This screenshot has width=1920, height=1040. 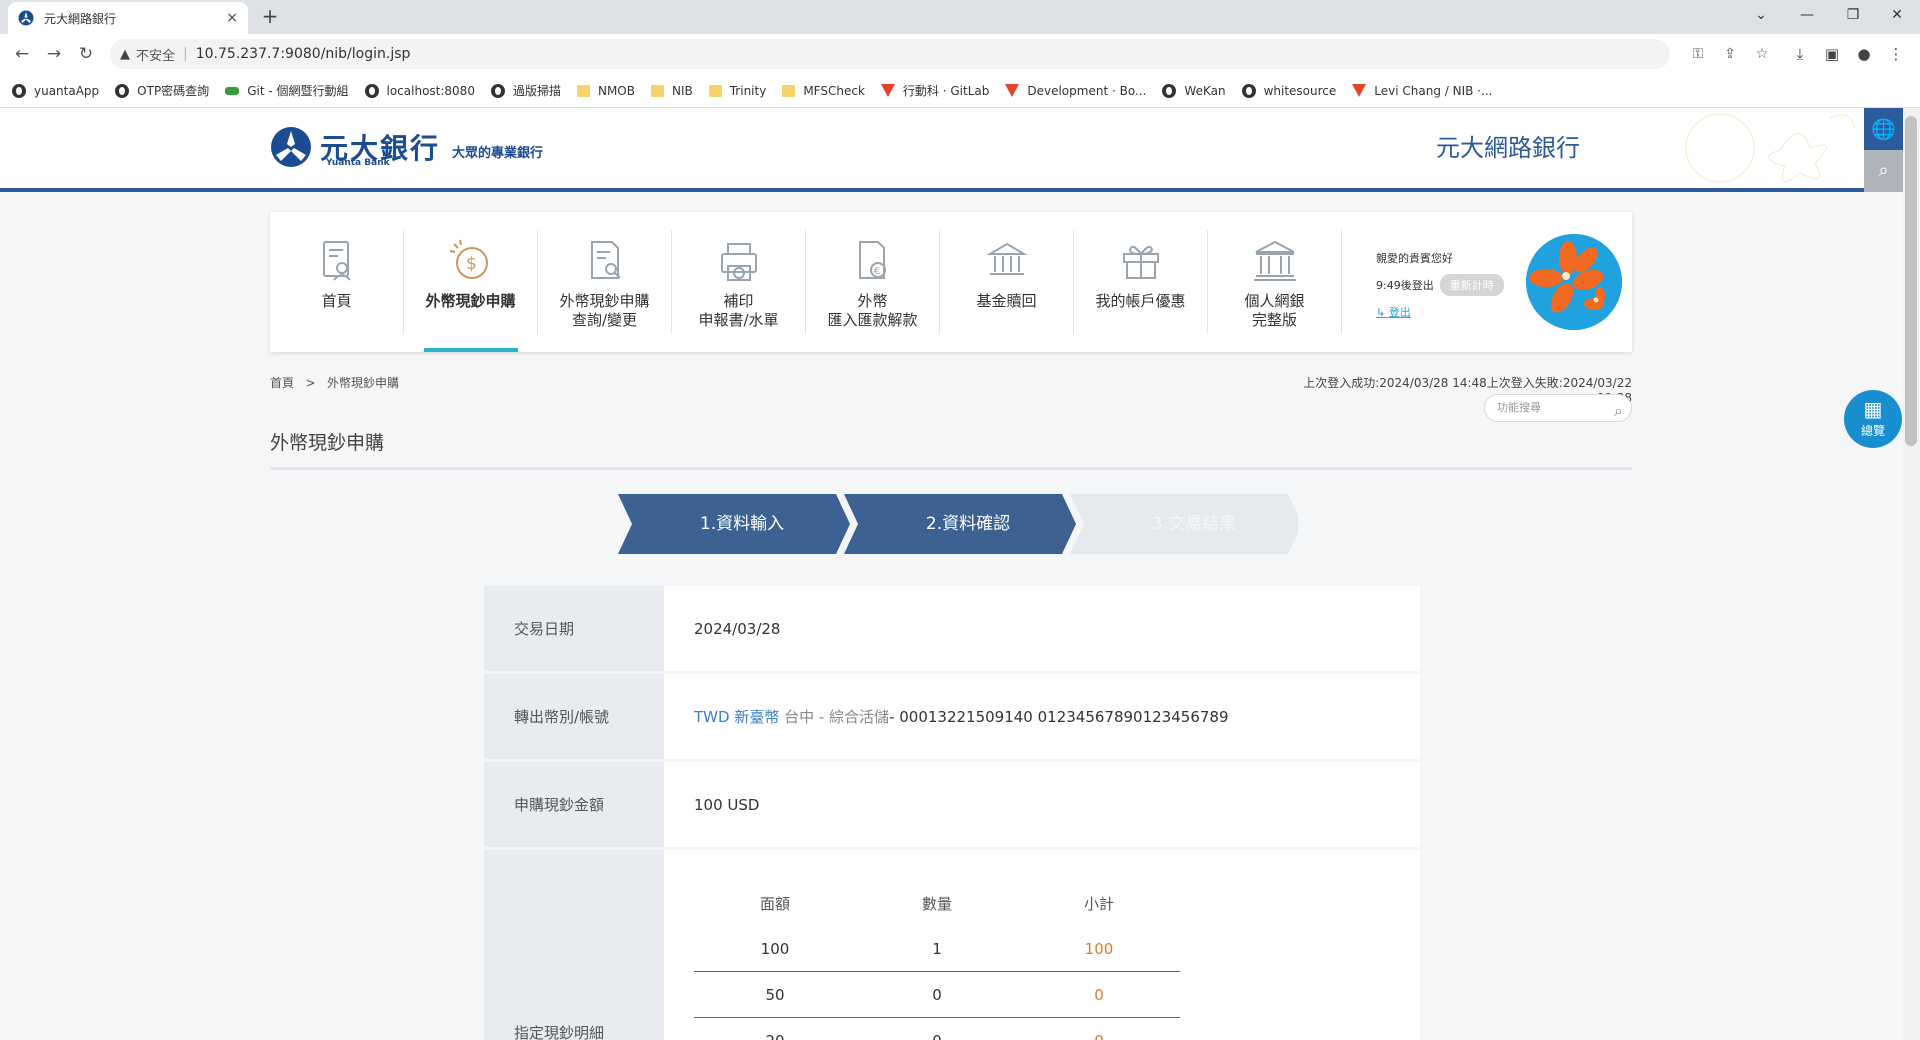 What do you see at coordinates (125, 54) in the screenshot?
I see `warning-icon: ▲` at bounding box center [125, 54].